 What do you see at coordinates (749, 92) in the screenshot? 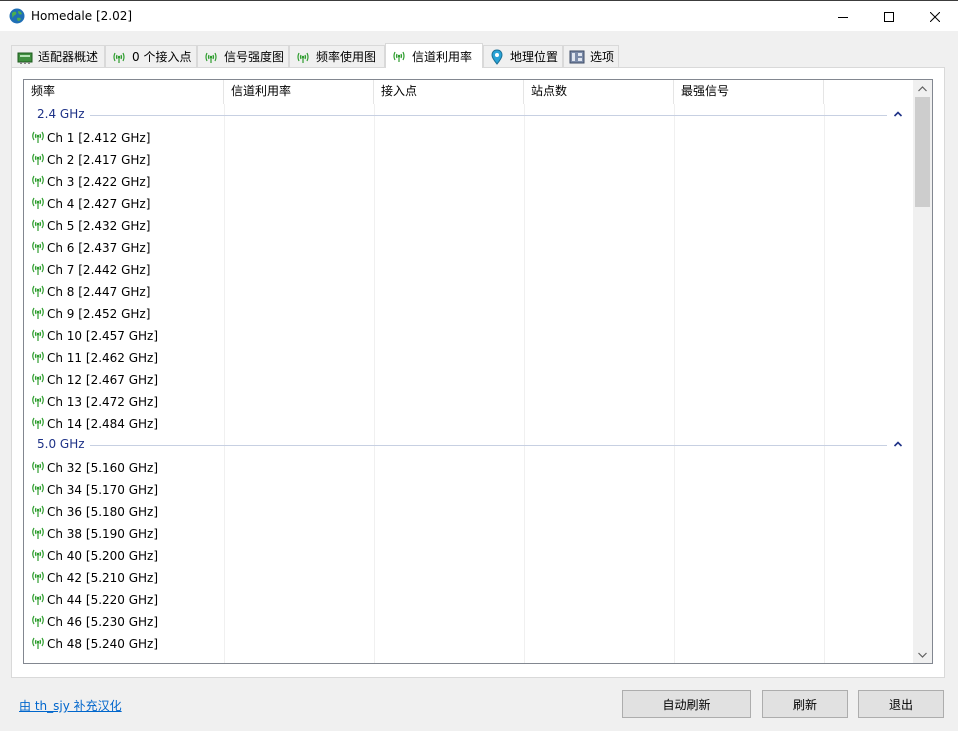
I see `column-header-strongest-signal: 最强信号` at bounding box center [749, 92].